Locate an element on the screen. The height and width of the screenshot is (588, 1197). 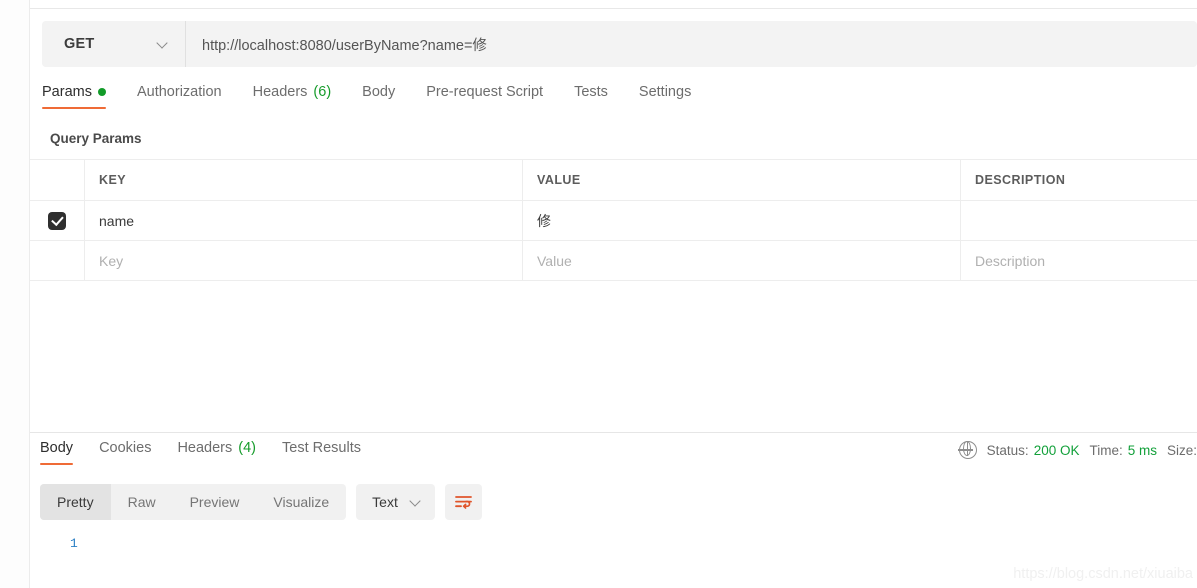
response-tab-body: Body is located at coordinates (57, 452).